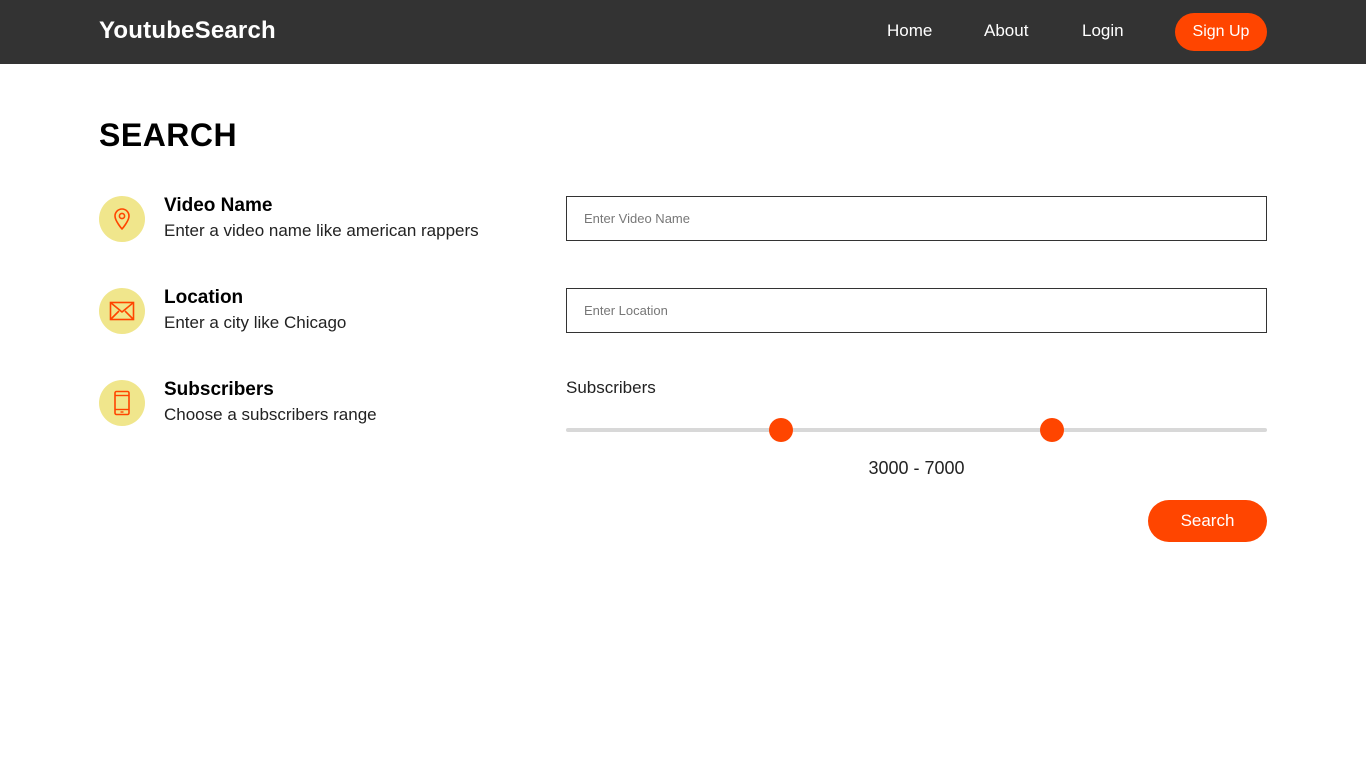  I want to click on envelope-icon, so click(122, 311).